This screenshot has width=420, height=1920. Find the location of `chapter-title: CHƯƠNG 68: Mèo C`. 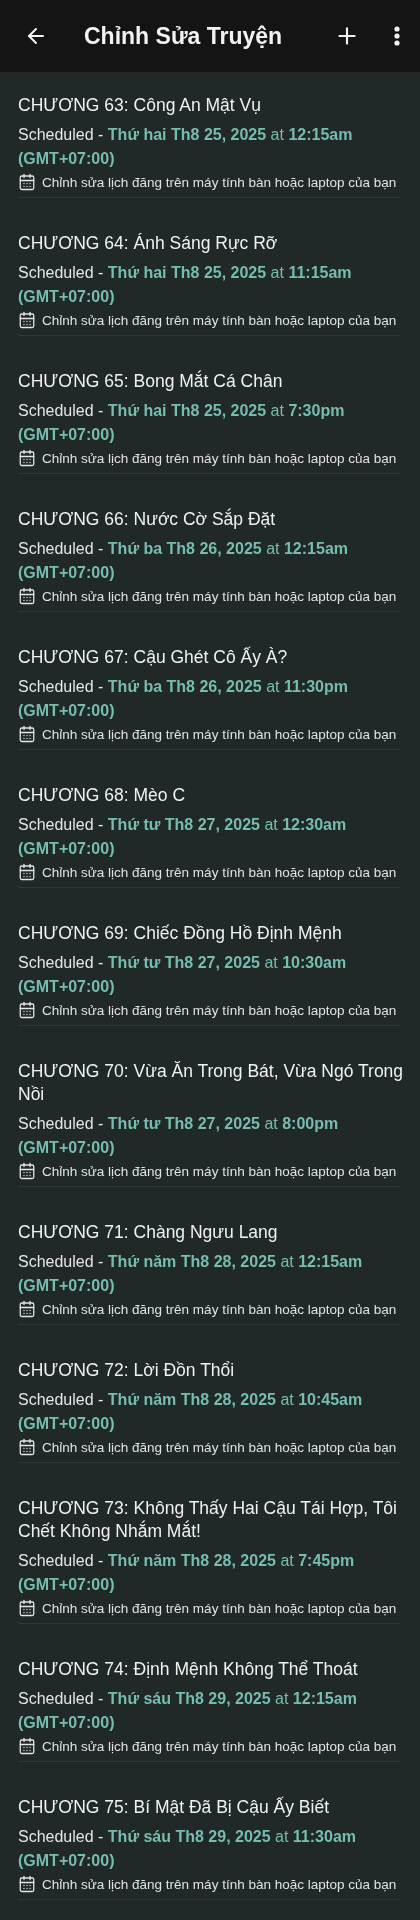

chapter-title: CHƯƠNG 68: Mèo C is located at coordinates (215, 795).